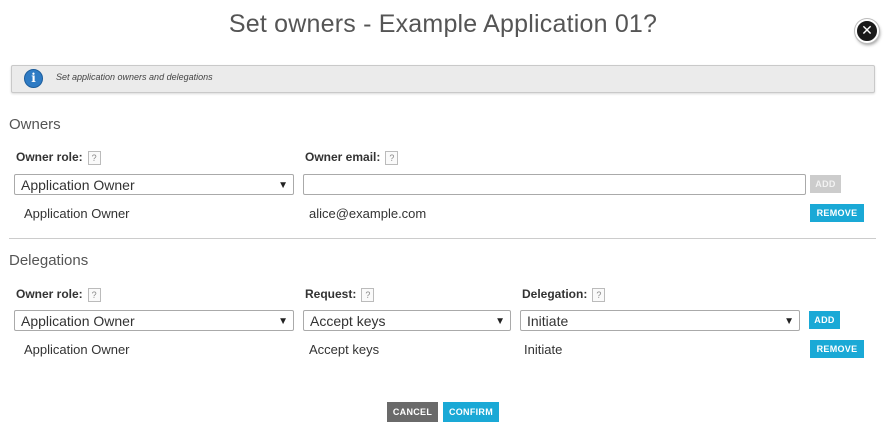 This screenshot has width=890, height=431. I want to click on delegation-label: Delegation:?, so click(564, 294).